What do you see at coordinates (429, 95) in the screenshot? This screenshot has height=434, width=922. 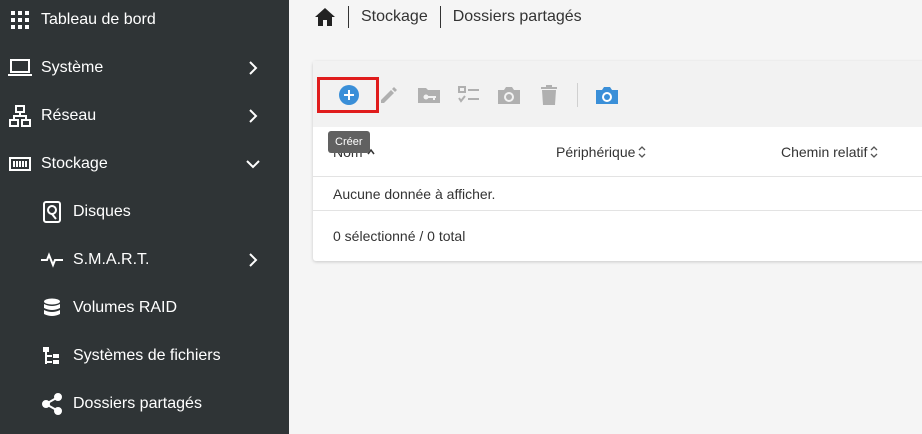 I see `folder-key-icon` at bounding box center [429, 95].